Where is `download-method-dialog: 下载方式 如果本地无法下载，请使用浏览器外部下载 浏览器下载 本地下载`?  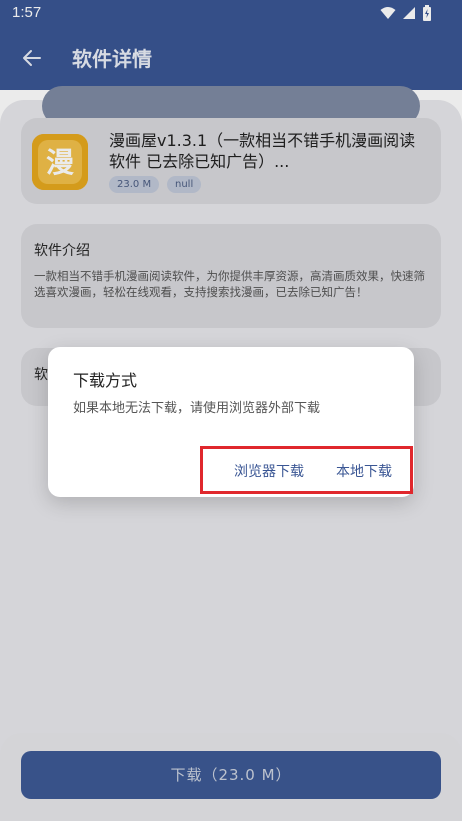
download-method-dialog: 下载方式 如果本地无法下载，请使用浏览器外部下载 浏览器下载 本地下载 is located at coordinates (231, 422).